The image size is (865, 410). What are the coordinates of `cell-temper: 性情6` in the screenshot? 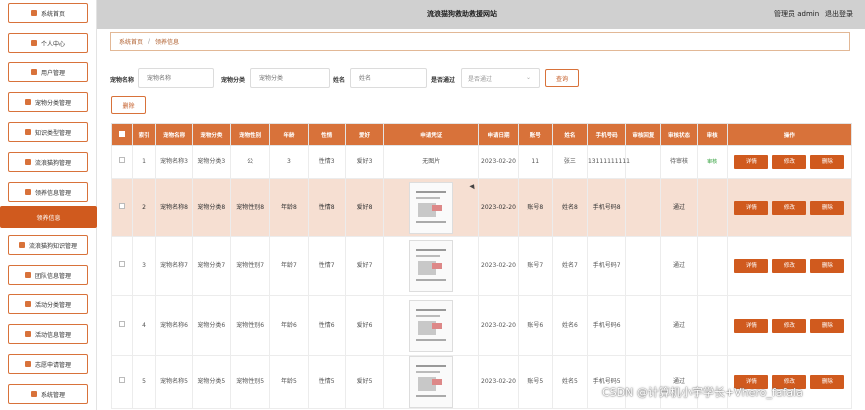 It's located at (326, 325).